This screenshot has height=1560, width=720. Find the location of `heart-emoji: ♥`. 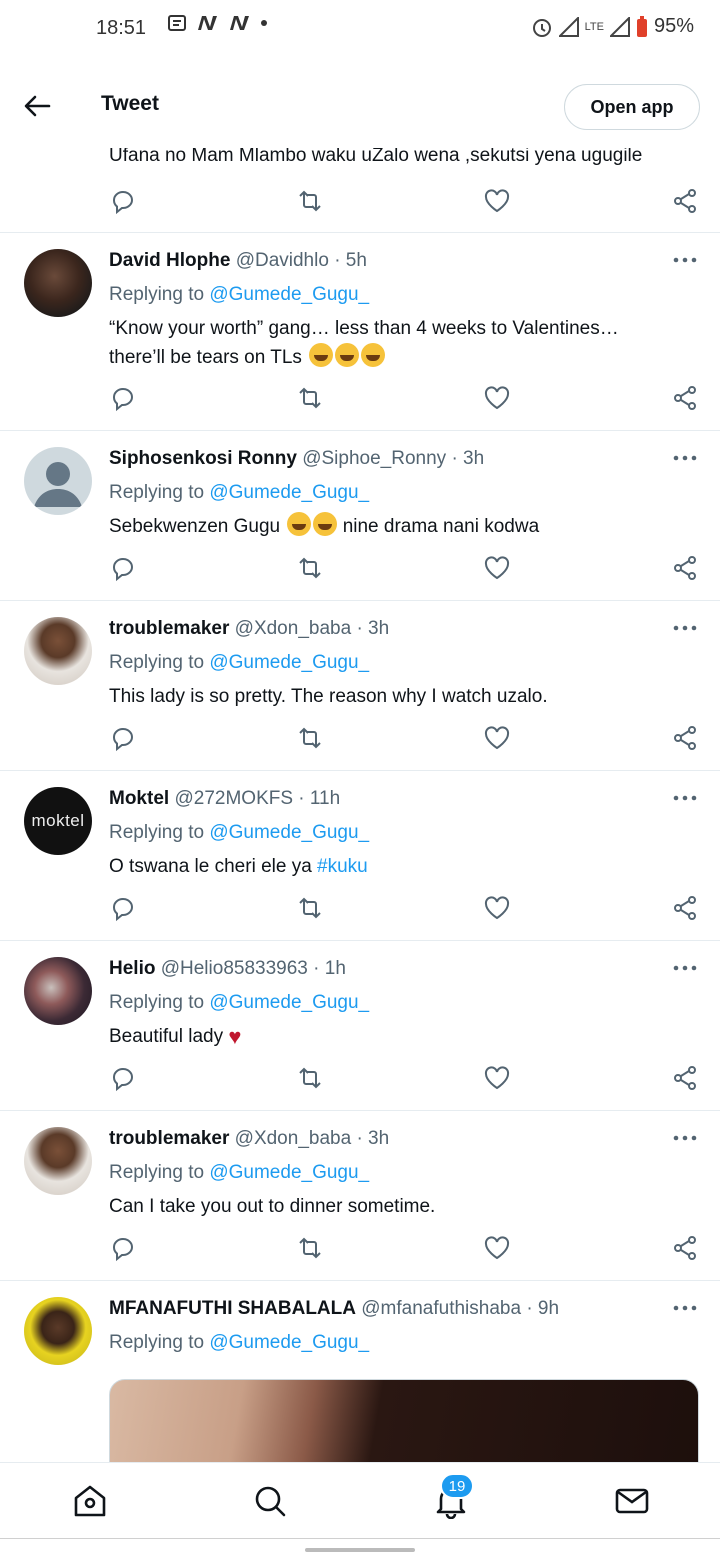

heart-emoji: ♥ is located at coordinates (235, 1036).